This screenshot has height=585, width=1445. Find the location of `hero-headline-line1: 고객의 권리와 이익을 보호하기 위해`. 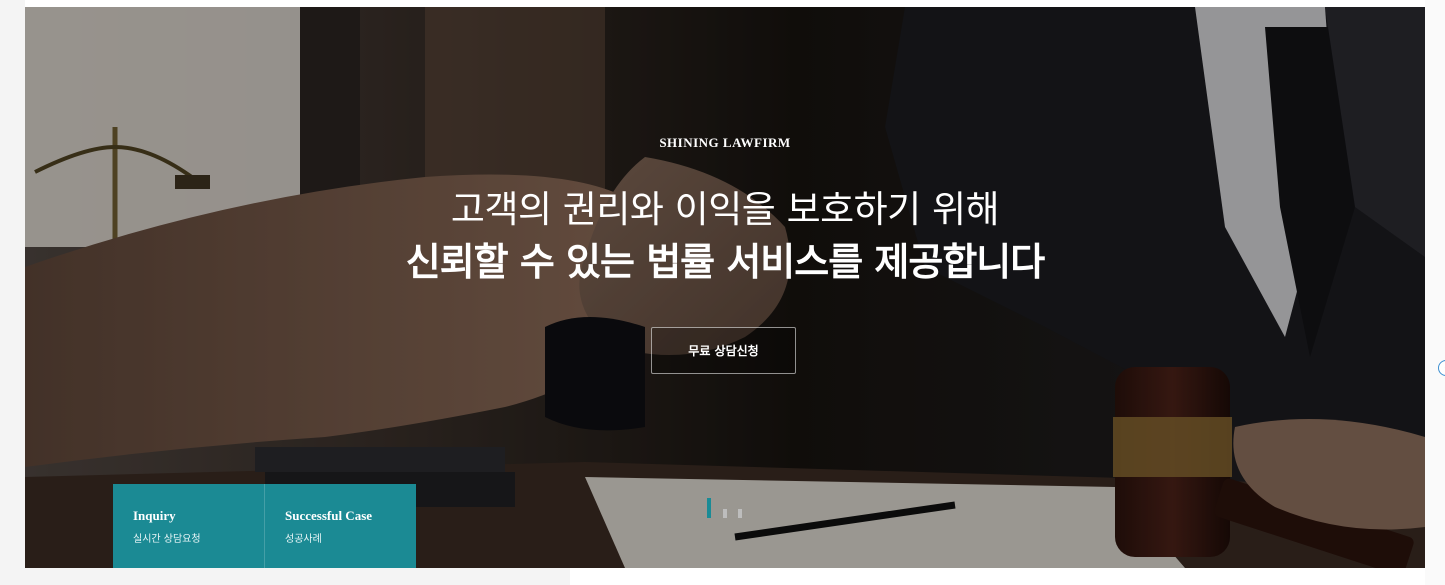

hero-headline-line1: 고객의 권리와 이익을 보호하기 위해 is located at coordinates (725, 209).